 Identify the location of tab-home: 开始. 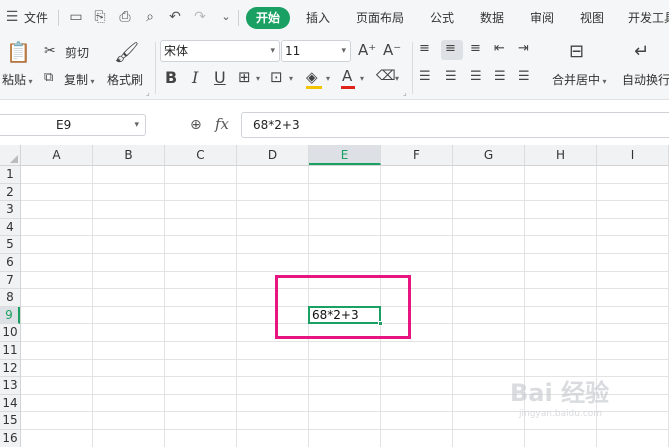
(268, 18).